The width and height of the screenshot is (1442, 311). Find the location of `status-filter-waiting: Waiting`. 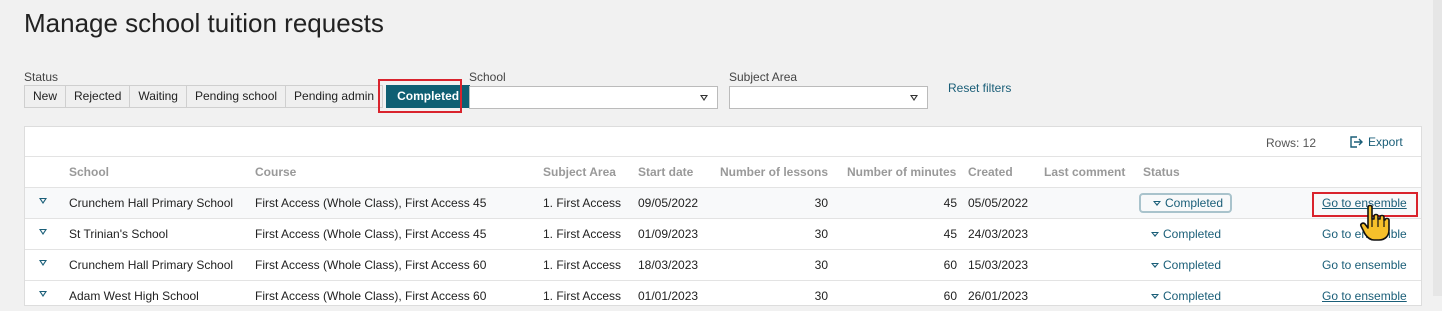

status-filter-waiting: Waiting is located at coordinates (158, 96).